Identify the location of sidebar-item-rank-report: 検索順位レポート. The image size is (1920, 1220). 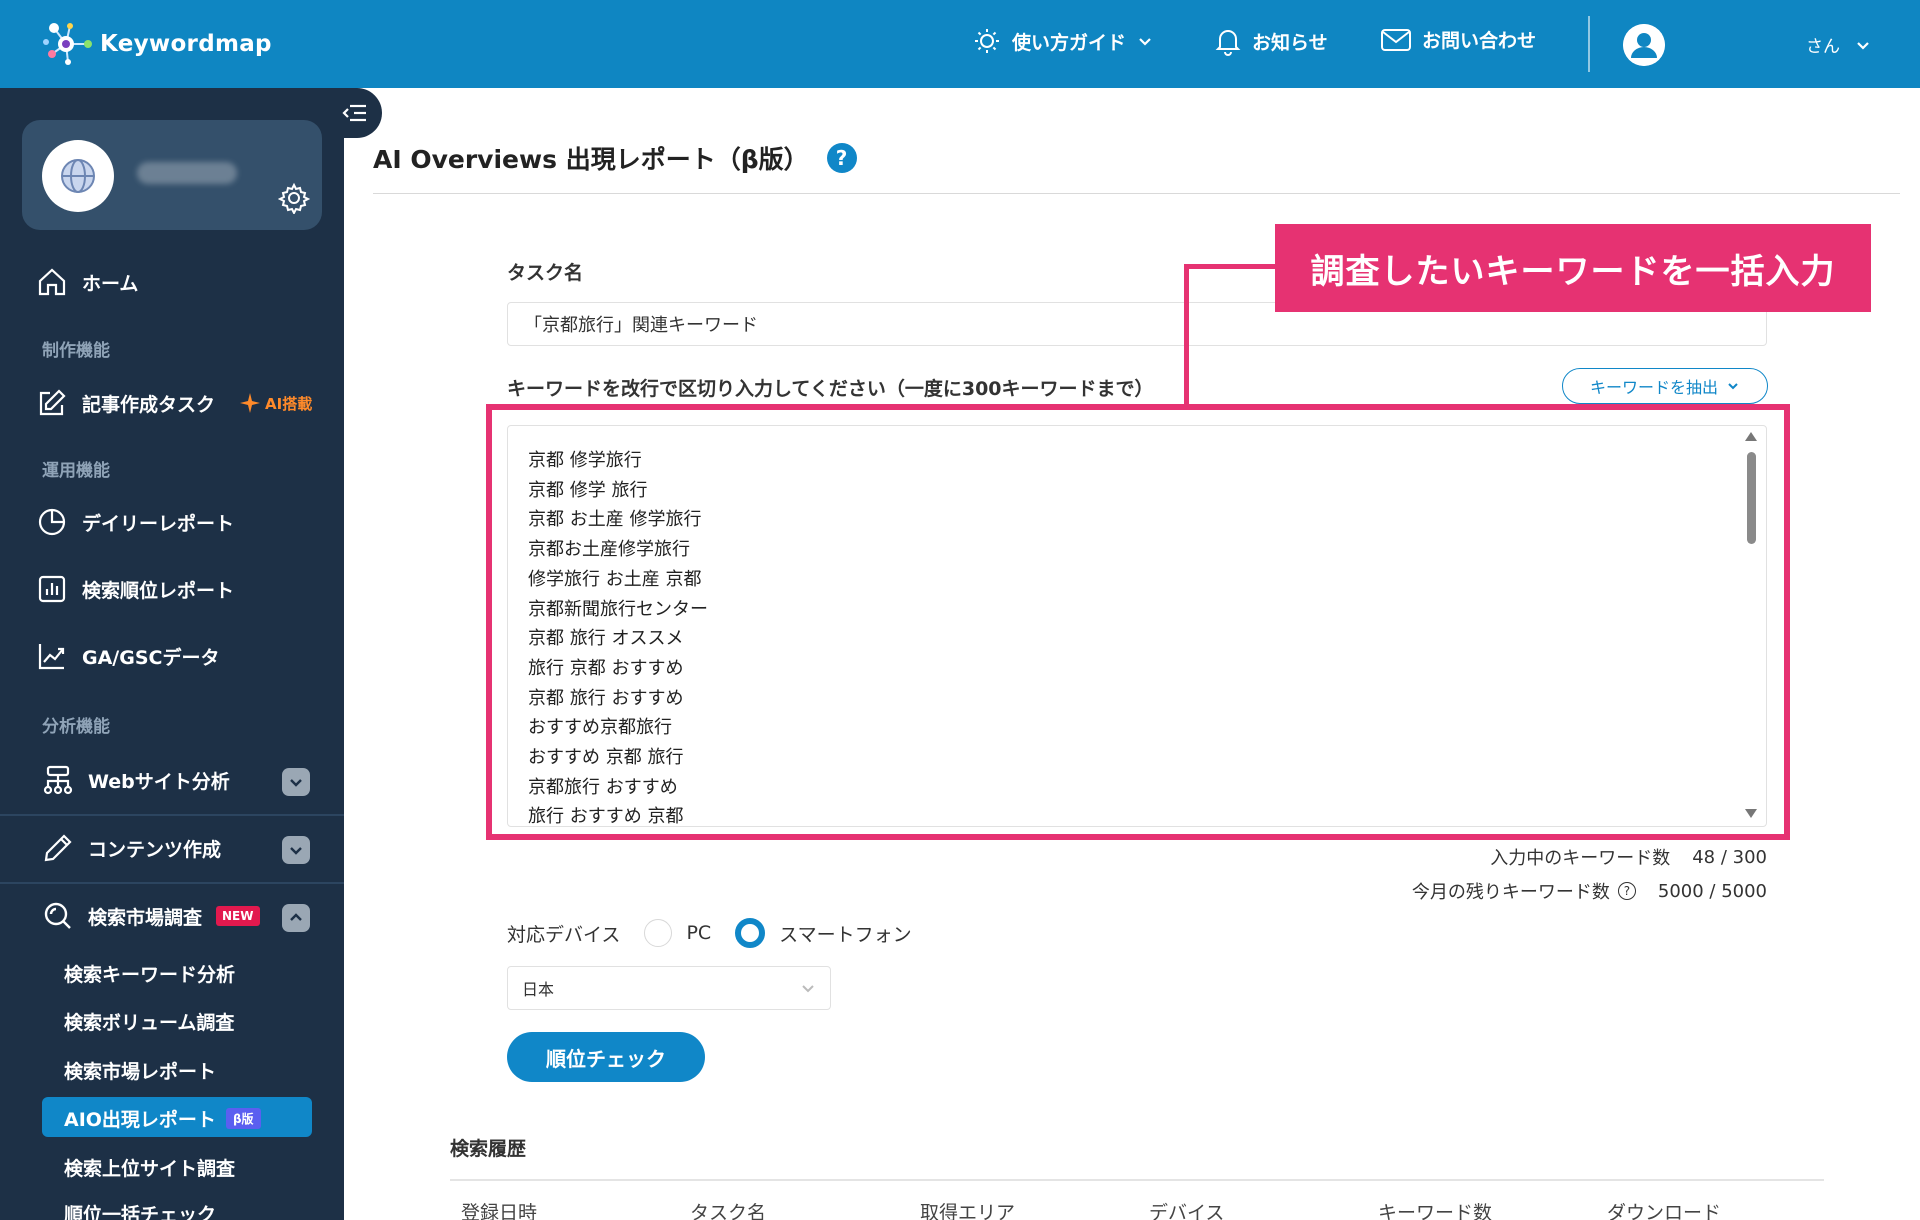
(135, 589).